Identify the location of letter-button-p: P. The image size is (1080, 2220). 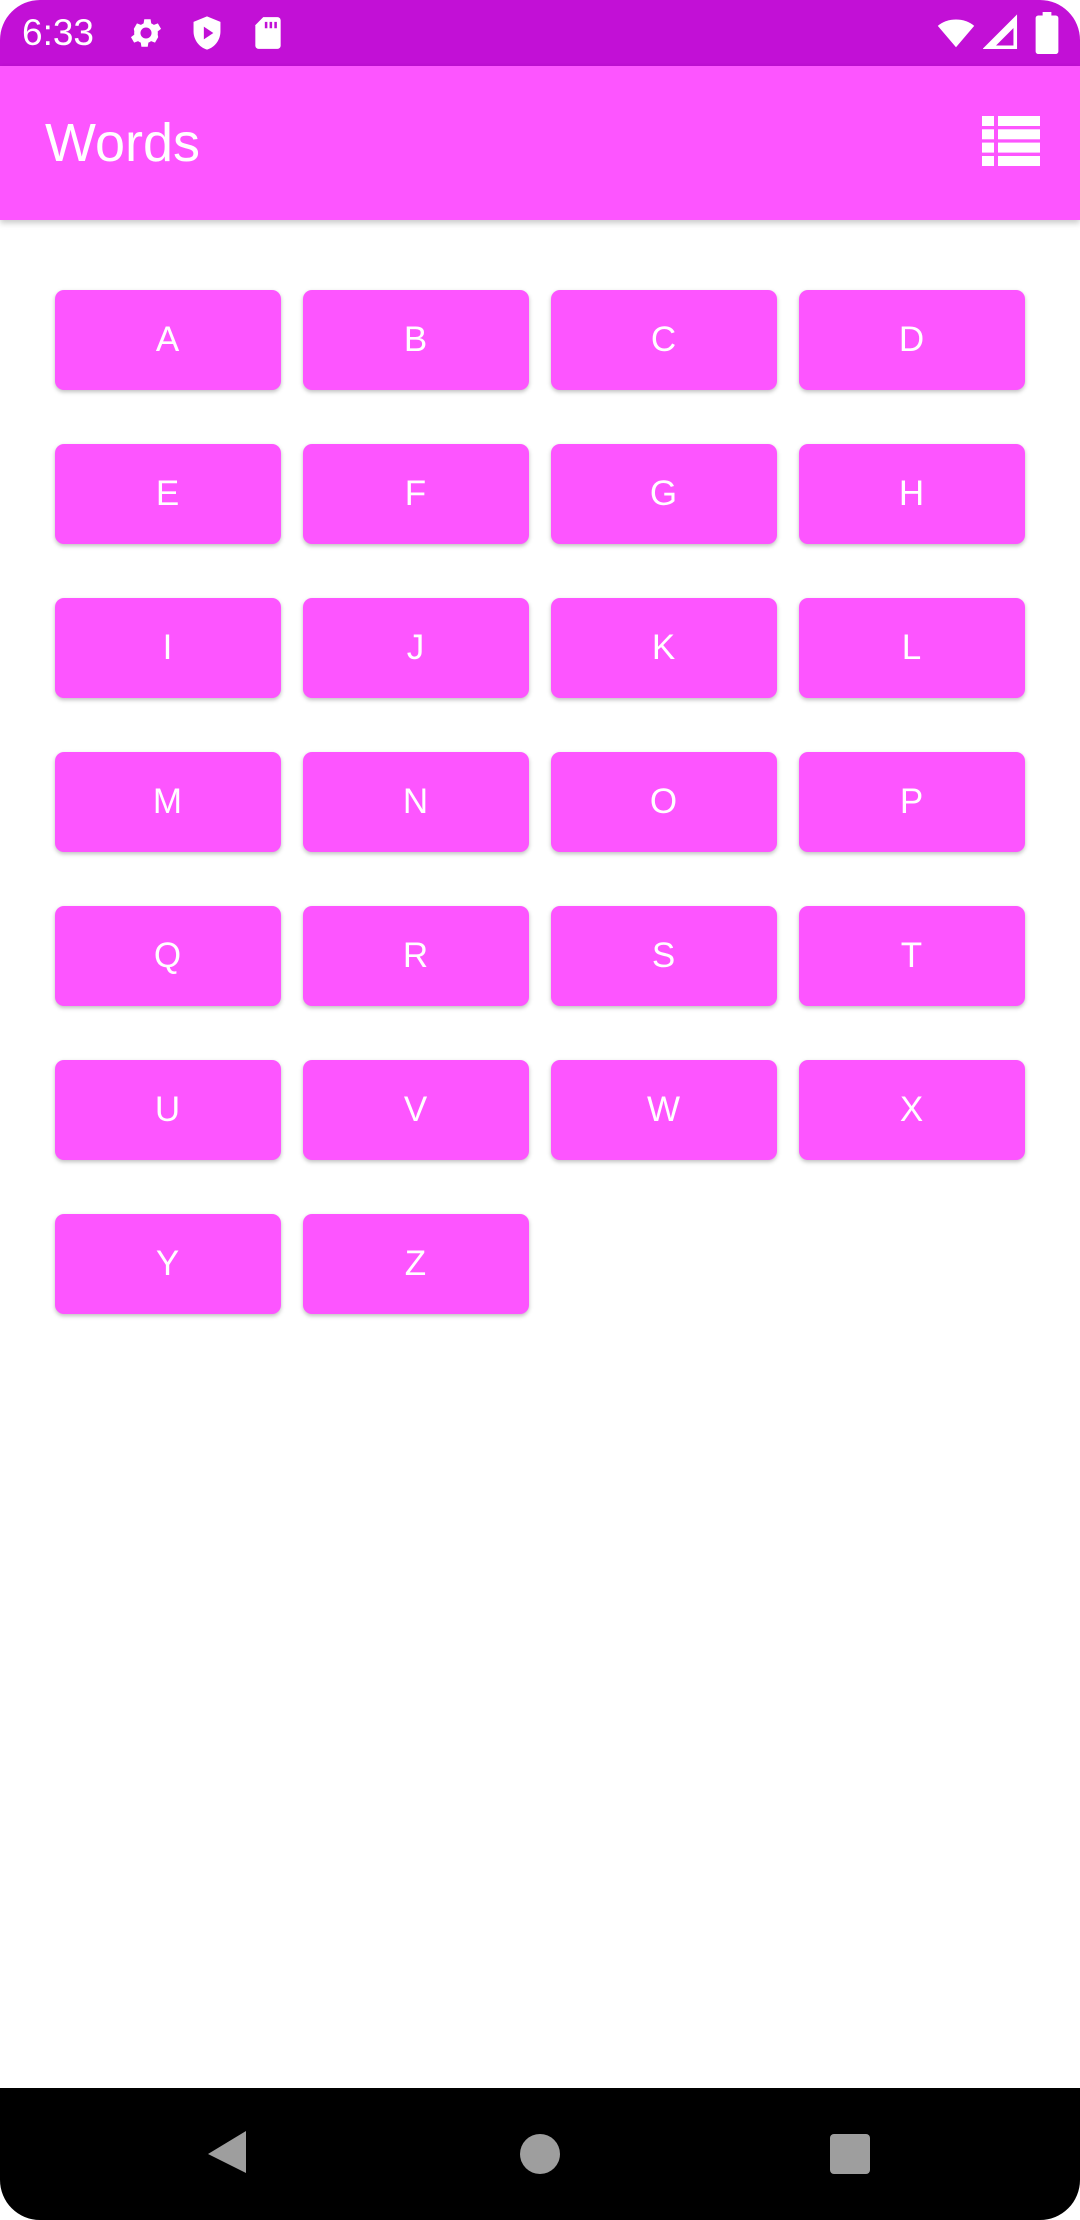
(912, 802).